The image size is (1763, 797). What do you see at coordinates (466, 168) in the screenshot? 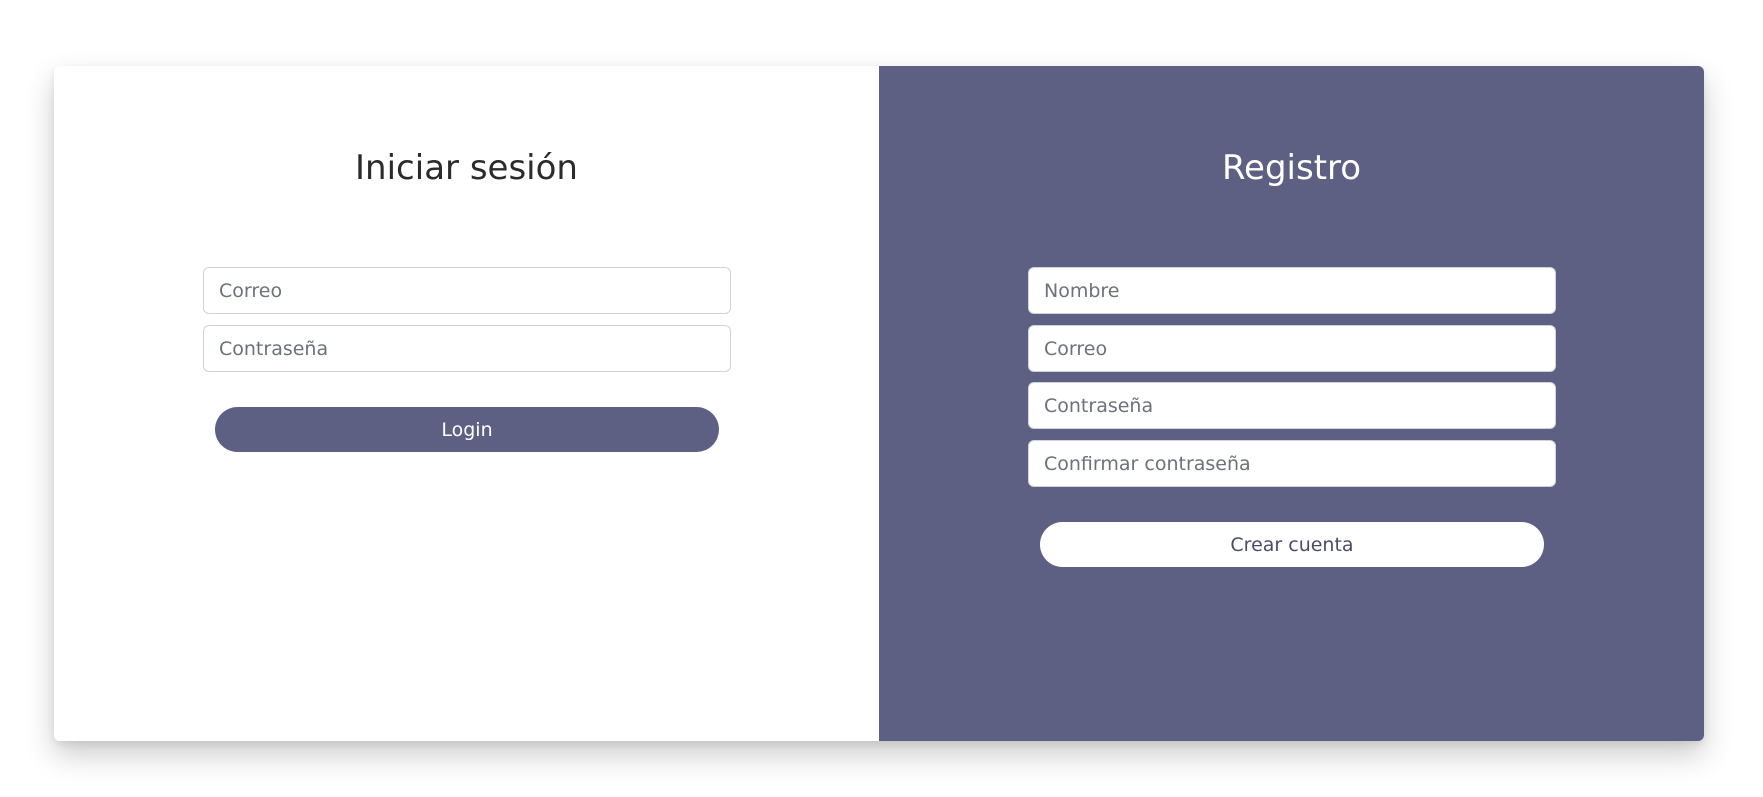
I see `login-title: Iniciar sesión` at bounding box center [466, 168].